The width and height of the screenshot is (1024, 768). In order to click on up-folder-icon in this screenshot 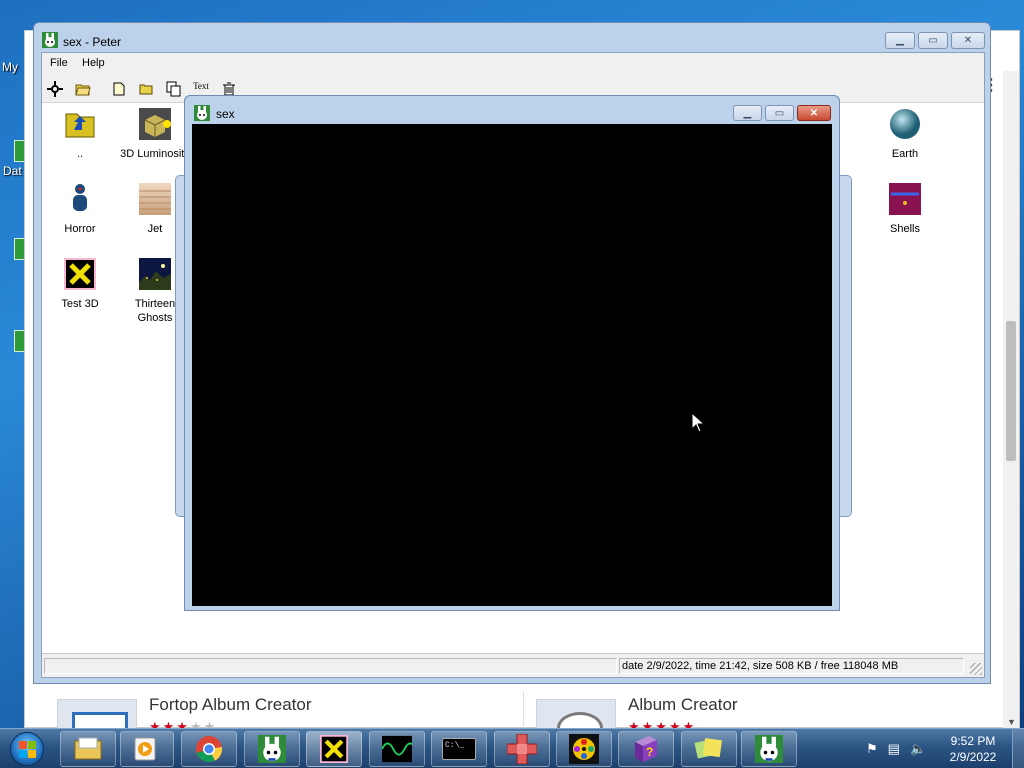, I will do `click(80, 125)`.